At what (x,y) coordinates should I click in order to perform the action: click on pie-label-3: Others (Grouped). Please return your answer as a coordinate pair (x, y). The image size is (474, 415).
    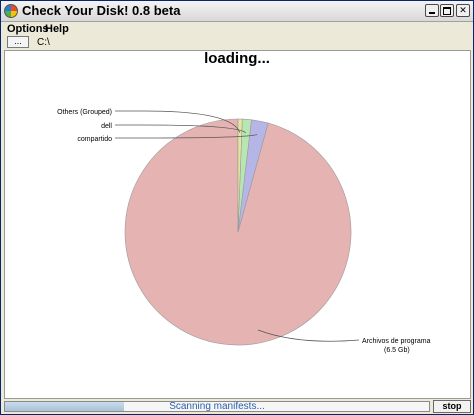
    Looking at the image, I should click on (84, 112).